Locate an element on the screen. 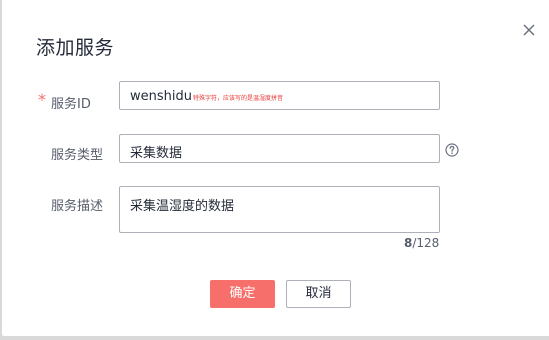 The width and height of the screenshot is (549, 340). confirm-button: 确定 is located at coordinates (242, 294).